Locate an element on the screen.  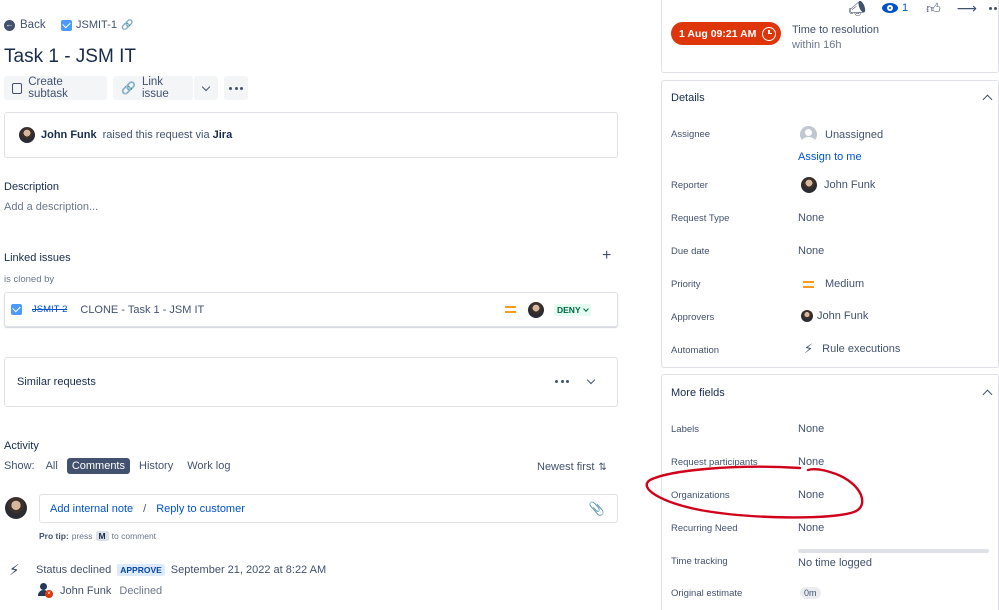
original-estimate-label: Original estimate is located at coordinates (707, 593).